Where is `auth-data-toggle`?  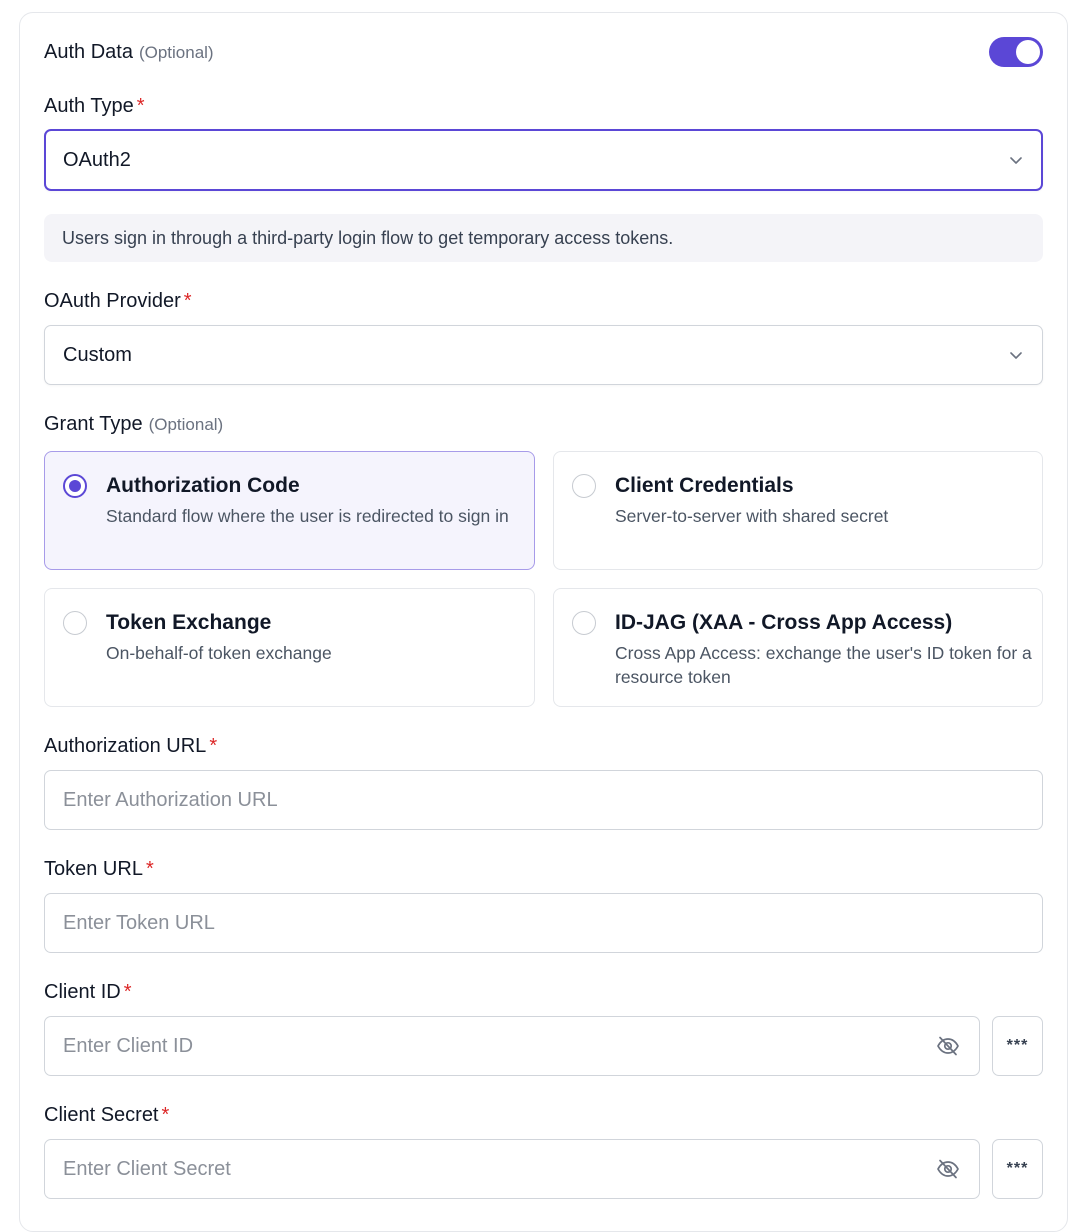
auth-data-toggle is located at coordinates (1016, 52).